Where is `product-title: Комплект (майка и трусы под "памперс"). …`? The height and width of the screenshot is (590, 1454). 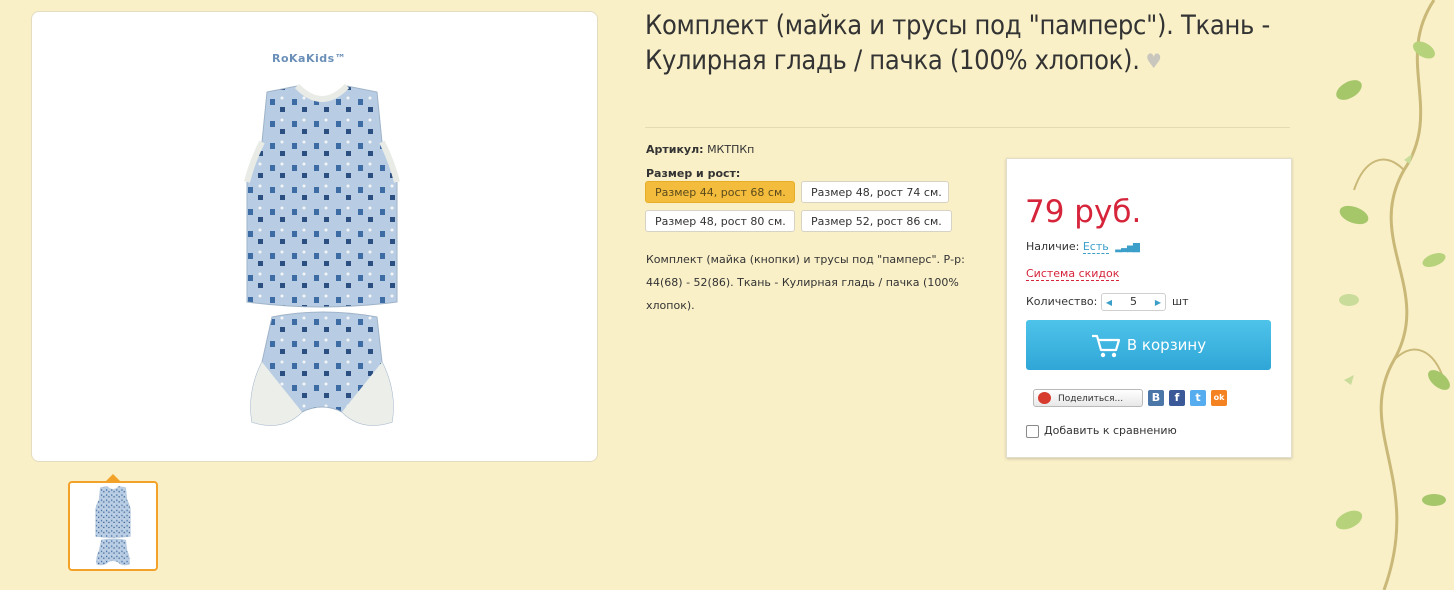
product-title: Комплект (майка и трусы под "памперс"). … is located at coordinates (965, 43).